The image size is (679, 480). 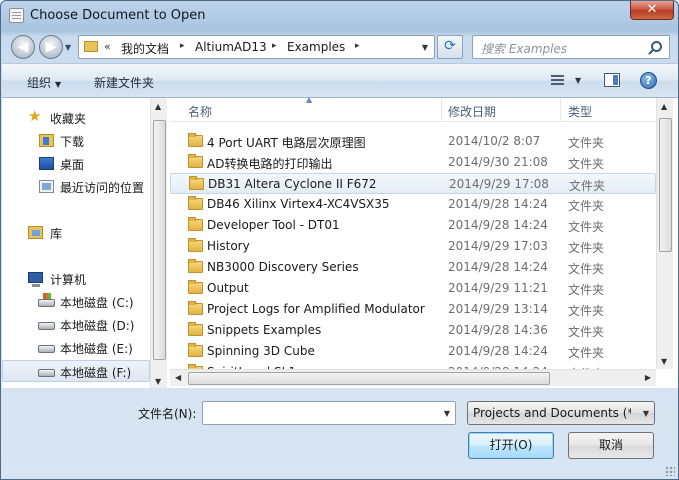 I want to click on breadcrumb-item: 我的文档, so click(x=145, y=48).